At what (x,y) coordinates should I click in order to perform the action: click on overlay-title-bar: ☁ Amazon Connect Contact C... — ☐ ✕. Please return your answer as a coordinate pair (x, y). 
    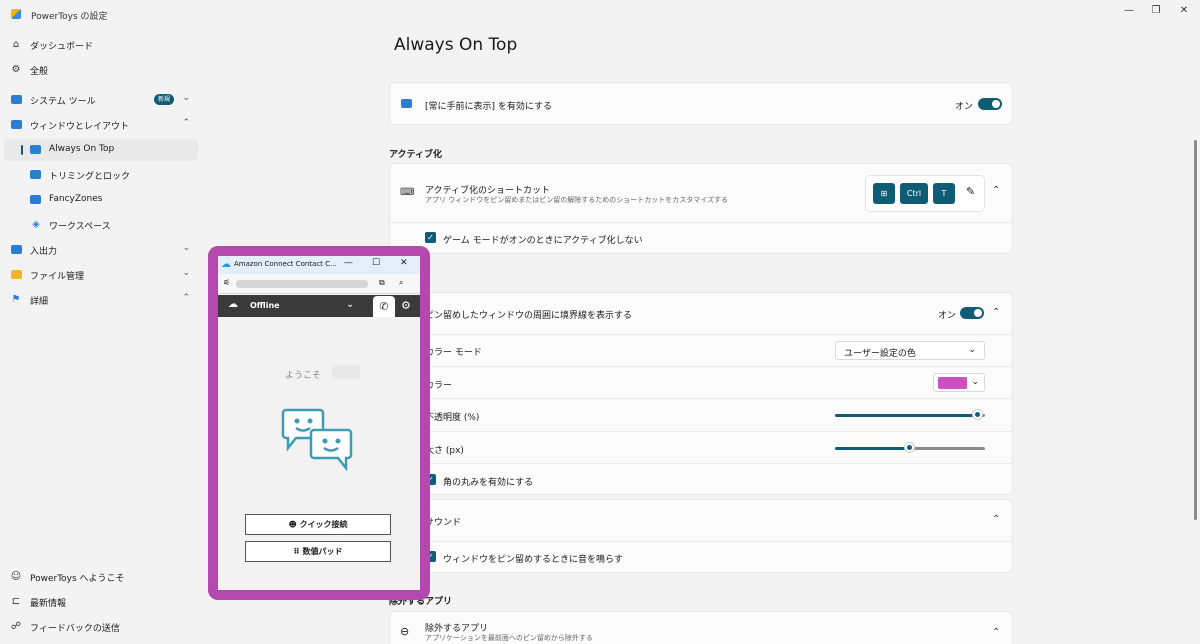
    Looking at the image, I should click on (319, 265).